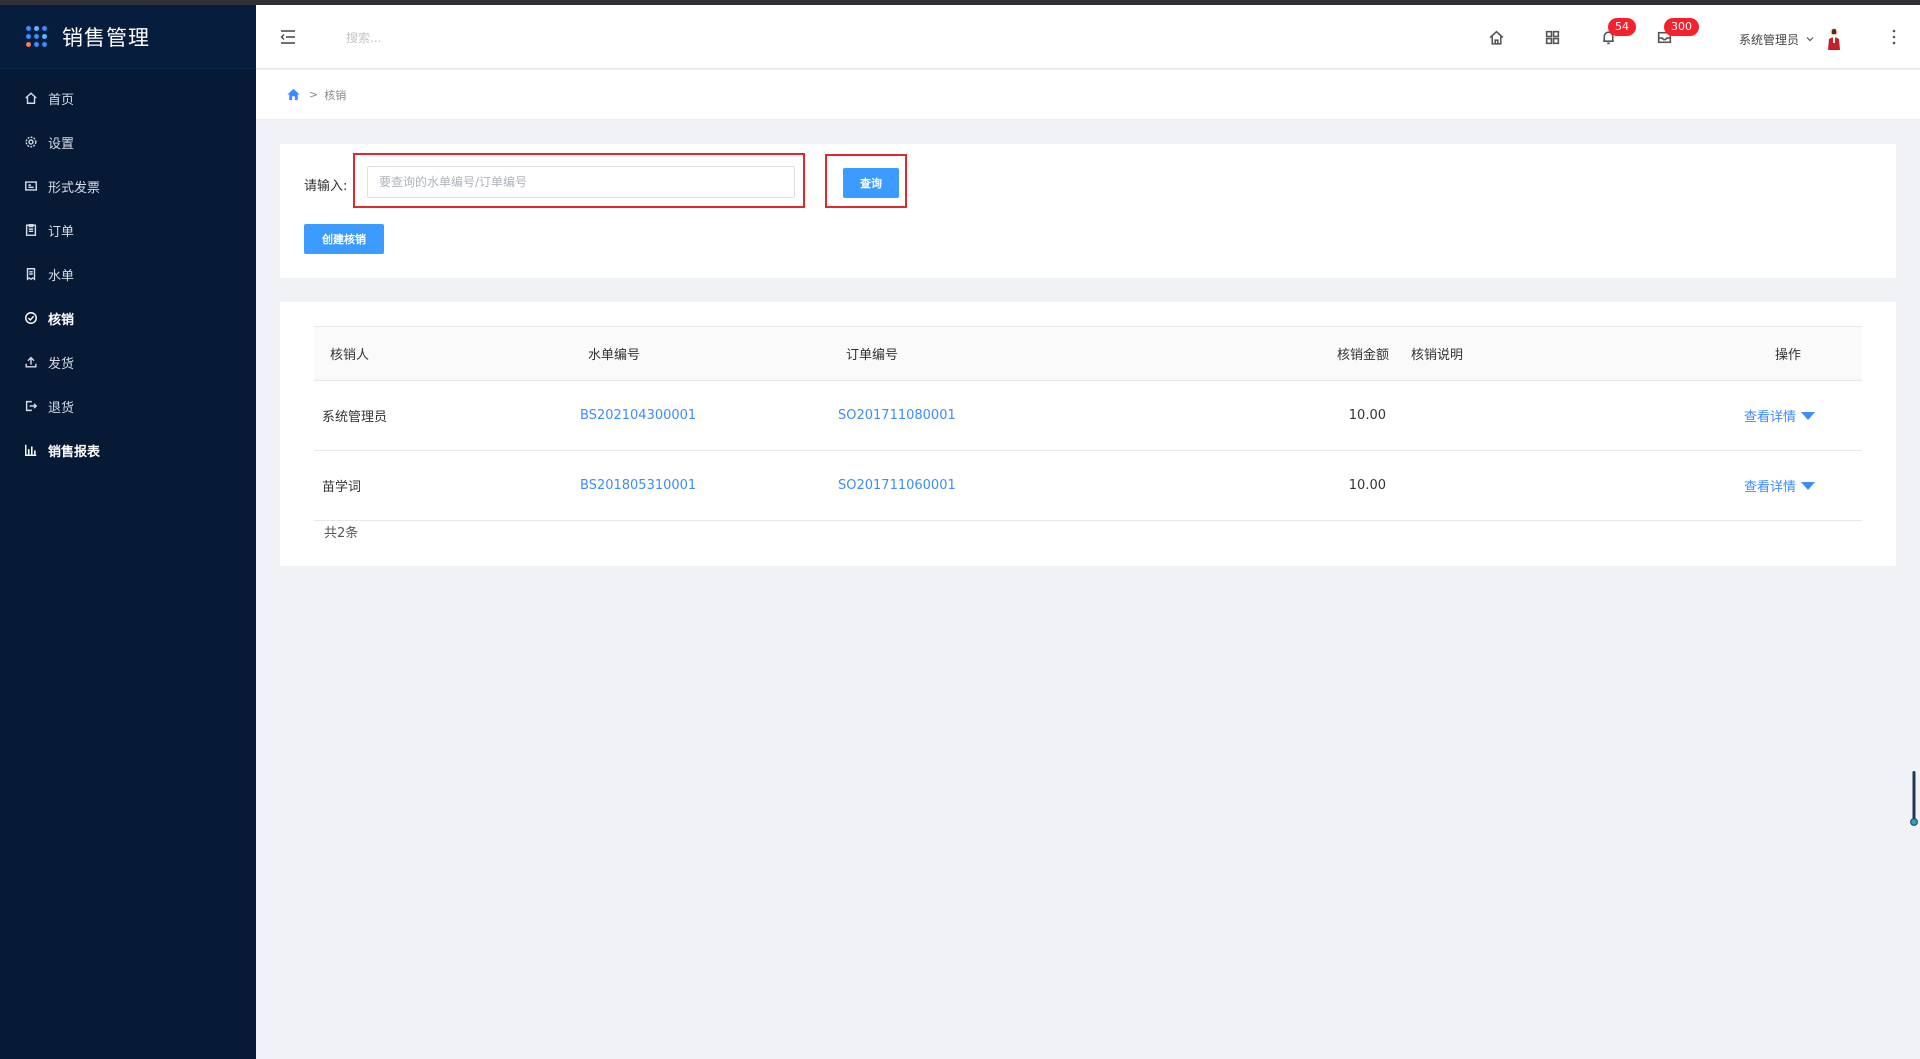 The height and width of the screenshot is (1059, 1920). I want to click on create-writeoff-button: 创建核销, so click(344, 239).